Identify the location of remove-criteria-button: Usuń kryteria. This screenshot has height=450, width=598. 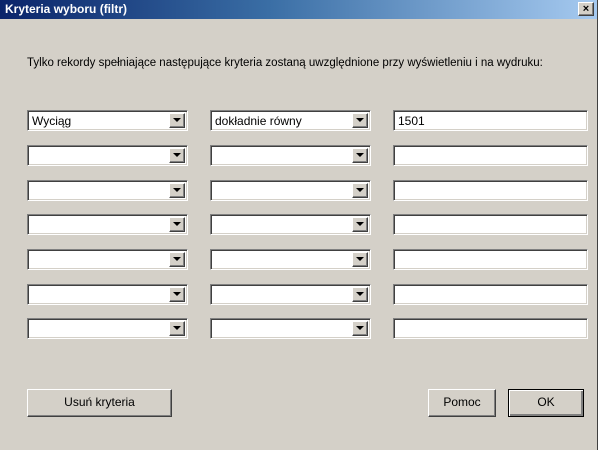
(99, 403).